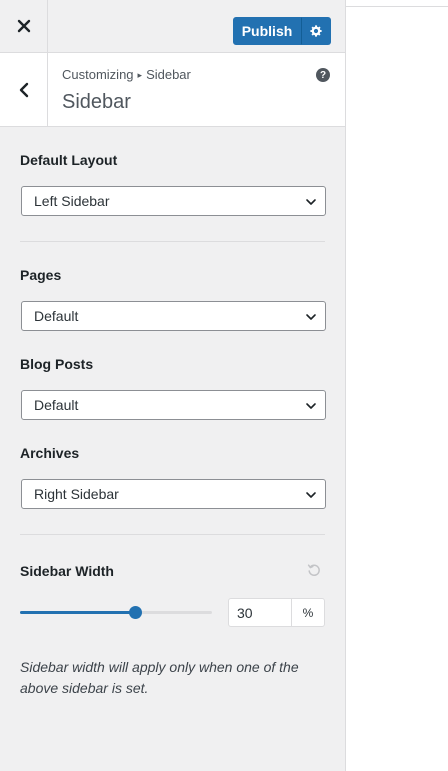 This screenshot has height=771, width=448. What do you see at coordinates (173, 201) in the screenshot?
I see `default-layout-select: Left Sidebar` at bounding box center [173, 201].